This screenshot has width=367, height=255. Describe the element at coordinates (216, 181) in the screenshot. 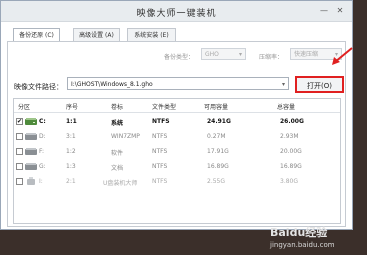

I see `free-space: 2.55G` at that location.